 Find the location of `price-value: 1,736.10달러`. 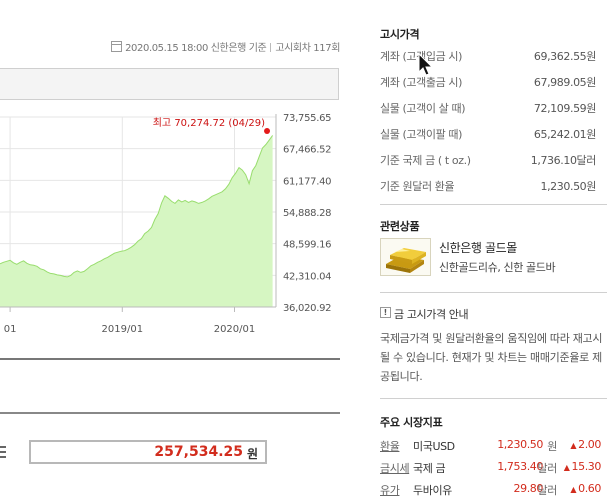

price-value: 1,736.10달러 is located at coordinates (563, 160).